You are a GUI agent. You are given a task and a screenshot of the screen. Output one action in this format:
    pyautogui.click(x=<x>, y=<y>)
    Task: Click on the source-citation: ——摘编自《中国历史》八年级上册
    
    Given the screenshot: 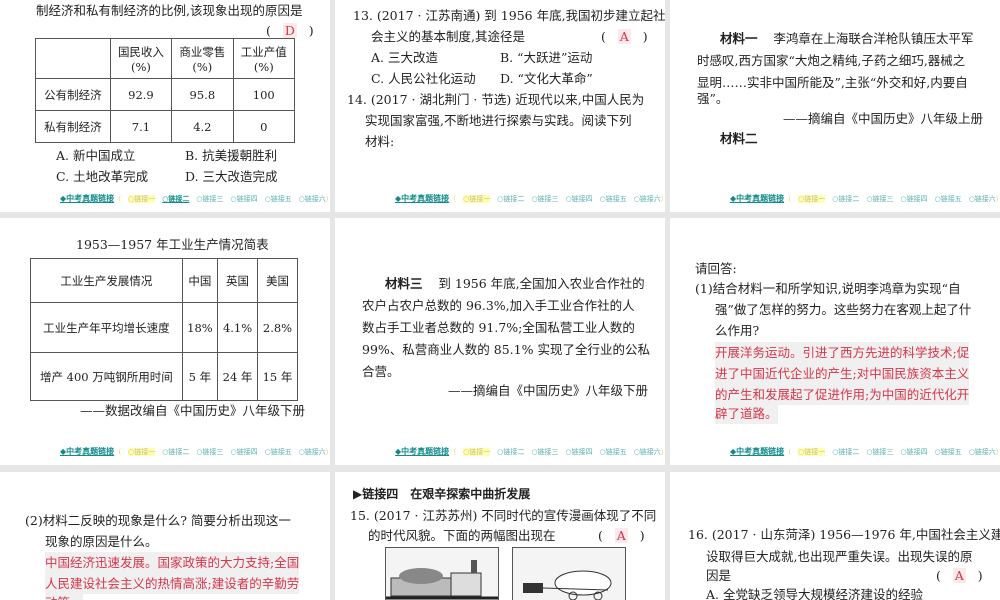 What is the action you would take?
    pyautogui.click(x=883, y=118)
    